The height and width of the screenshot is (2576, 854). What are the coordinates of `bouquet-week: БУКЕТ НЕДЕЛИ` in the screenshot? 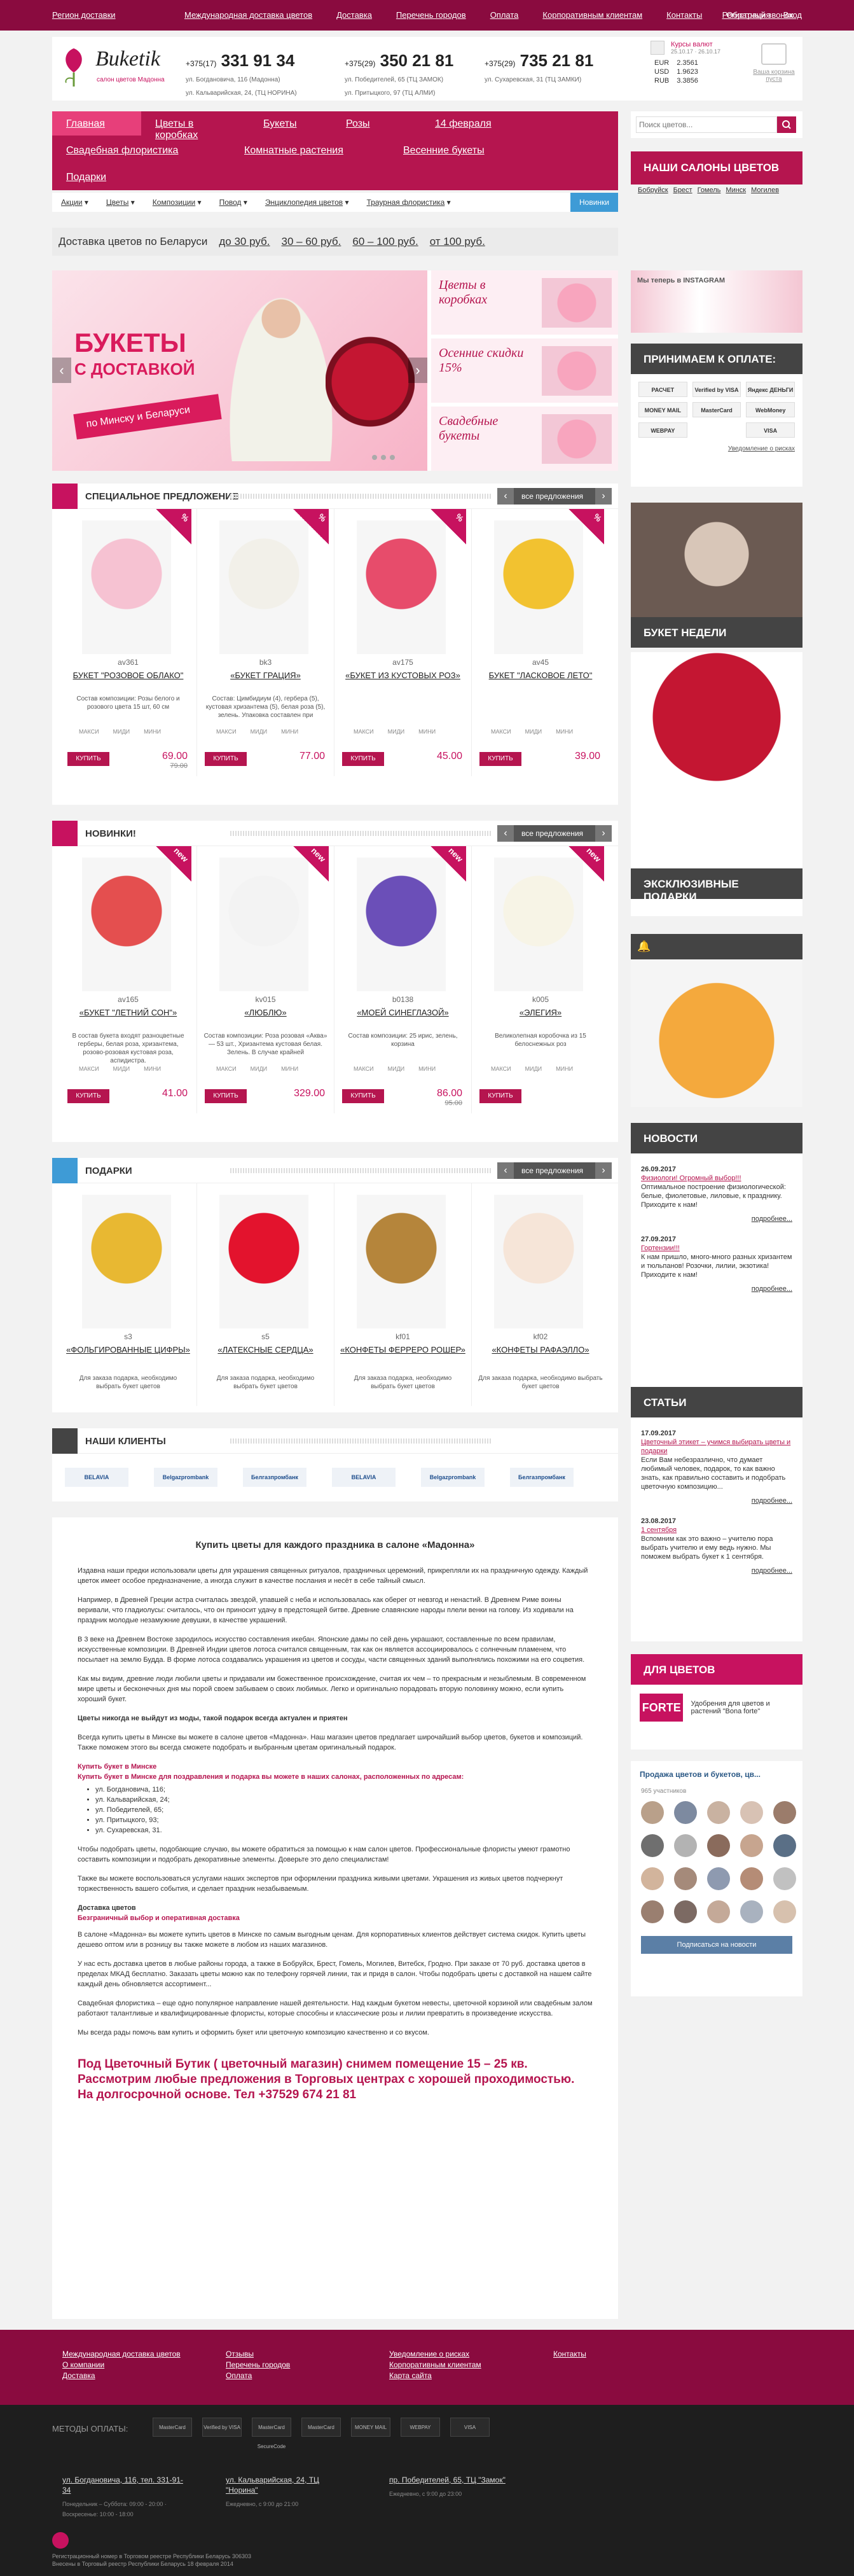 It's located at (717, 575).